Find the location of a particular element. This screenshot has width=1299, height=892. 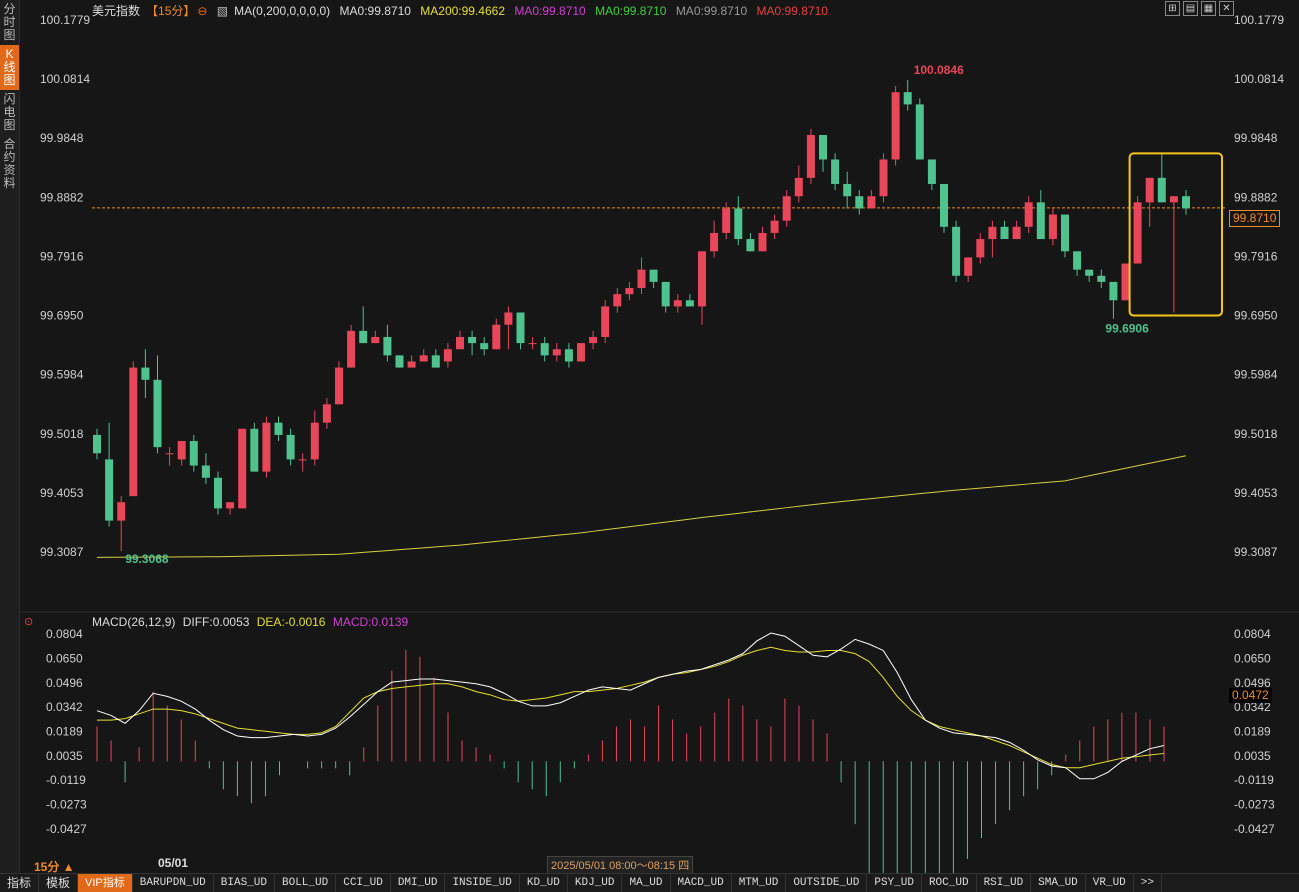

highlight-box is located at coordinates (1175, 234).